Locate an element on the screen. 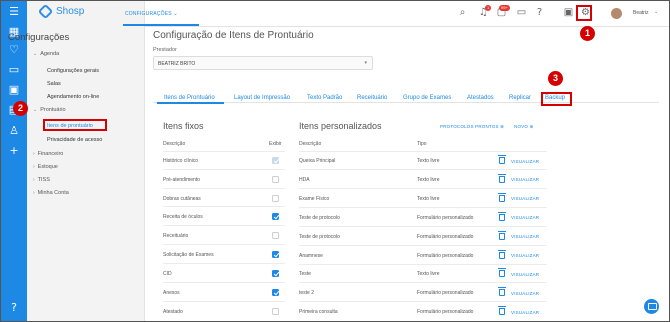  fixed-row-label: Pré-atendimento is located at coordinates (181, 180).